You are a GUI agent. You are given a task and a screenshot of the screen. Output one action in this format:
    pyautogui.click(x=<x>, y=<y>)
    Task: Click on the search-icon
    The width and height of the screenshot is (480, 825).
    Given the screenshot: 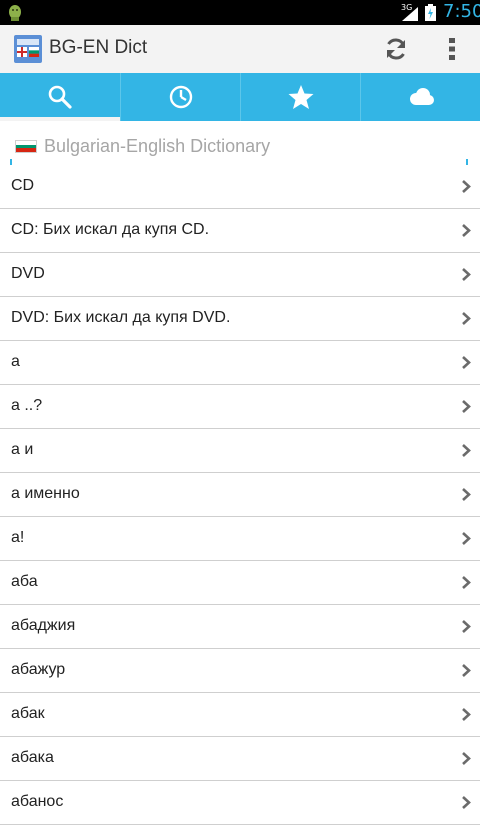 What is the action you would take?
    pyautogui.click(x=60, y=97)
    